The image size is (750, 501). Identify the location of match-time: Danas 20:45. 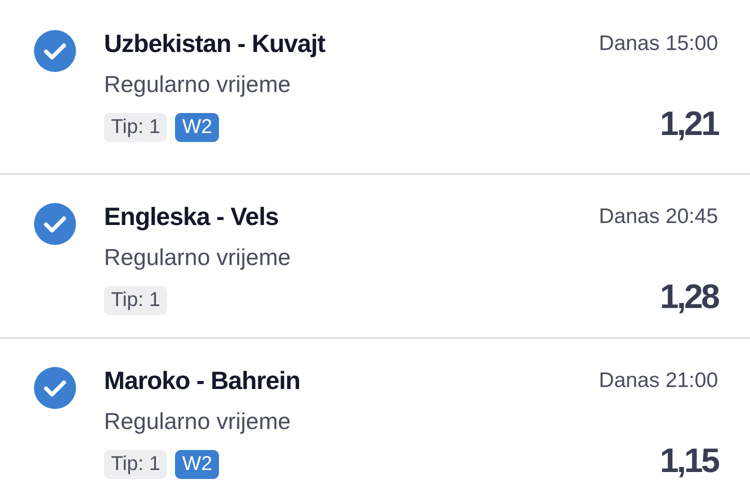
(658, 217).